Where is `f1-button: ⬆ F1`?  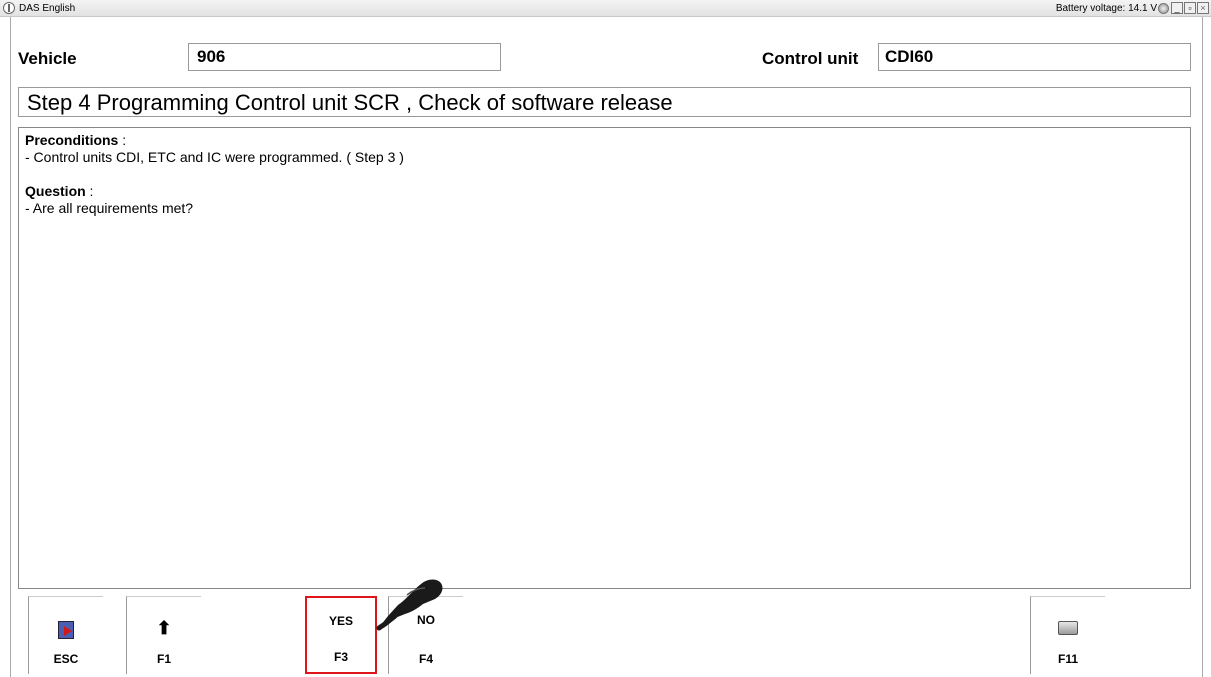
f1-button: ⬆ F1 is located at coordinates (163, 635).